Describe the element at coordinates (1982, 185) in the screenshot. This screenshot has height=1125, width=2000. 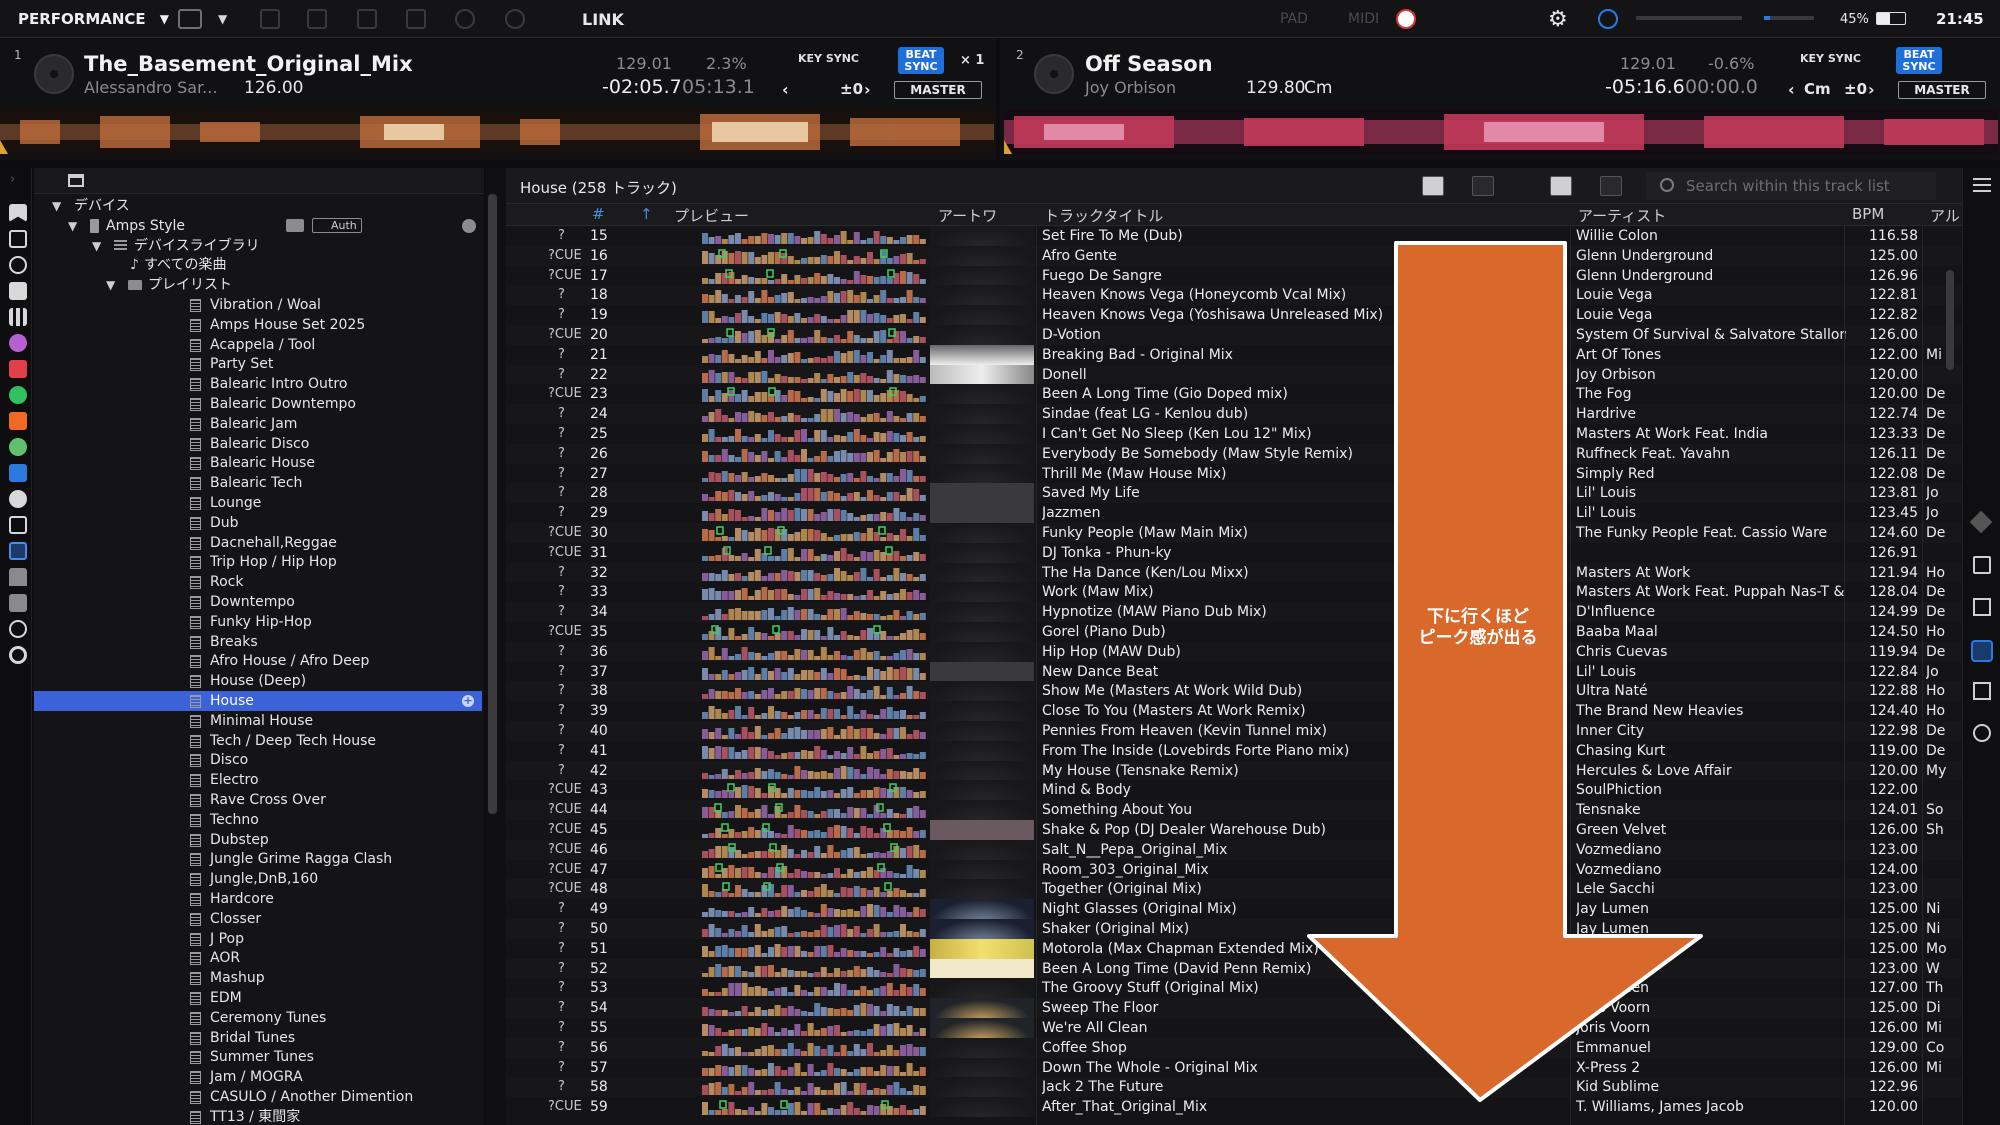
I see `menu-icon` at that location.